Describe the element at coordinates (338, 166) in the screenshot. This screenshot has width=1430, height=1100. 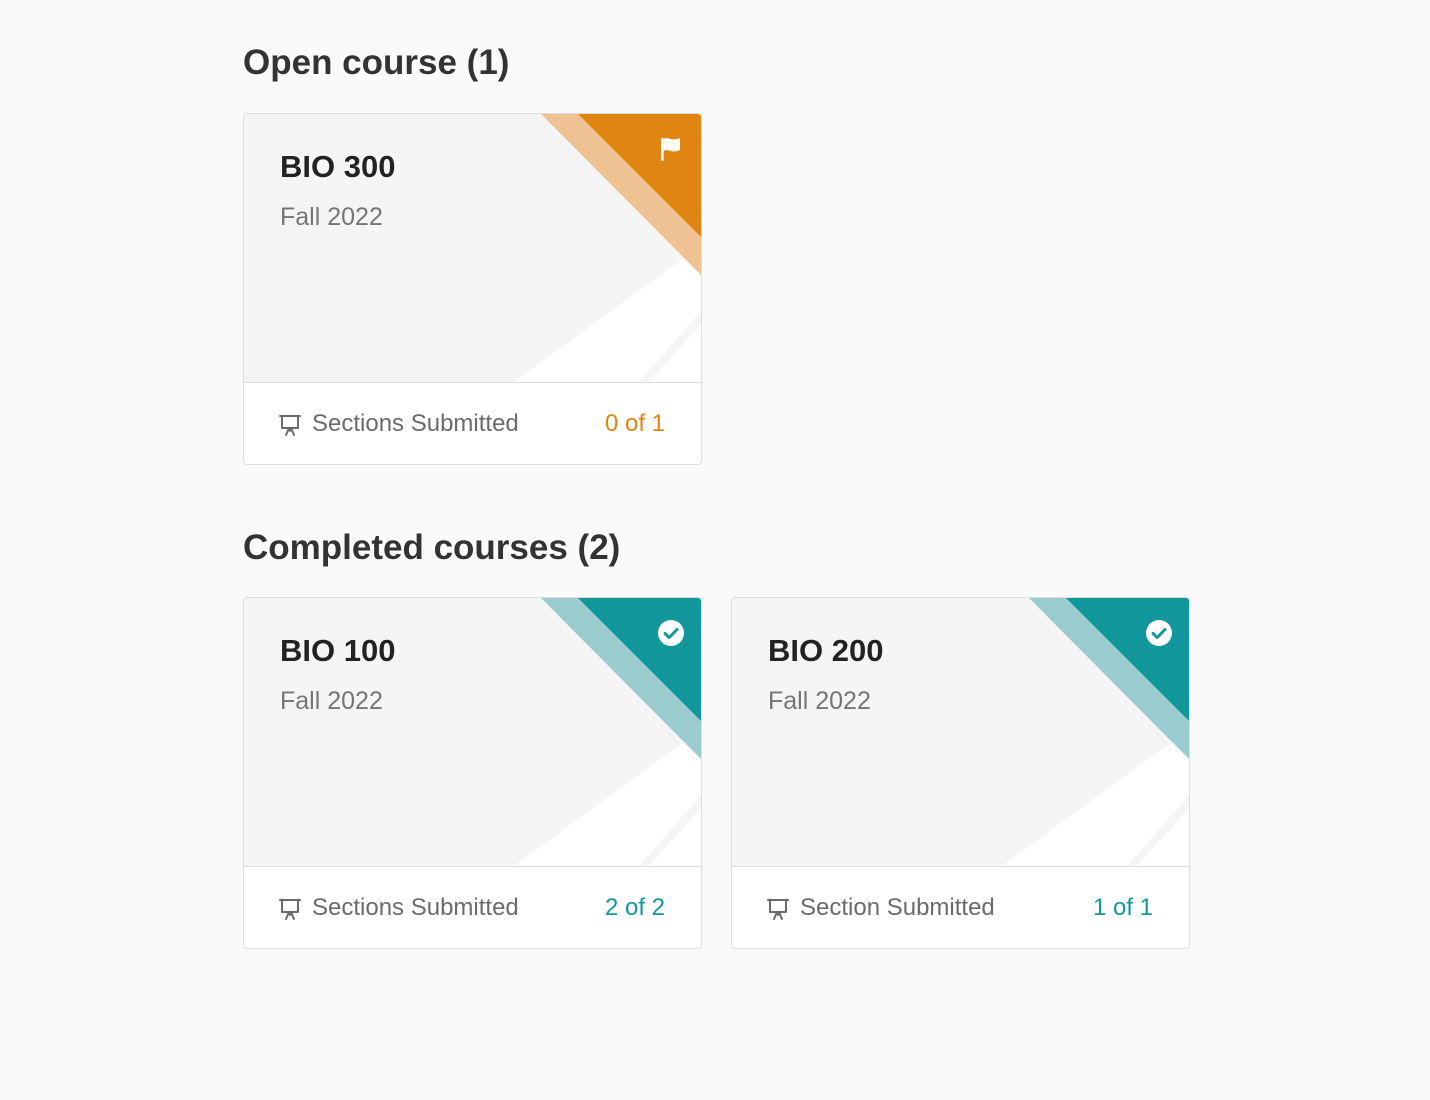
I see `course-title: BIO 300` at that location.